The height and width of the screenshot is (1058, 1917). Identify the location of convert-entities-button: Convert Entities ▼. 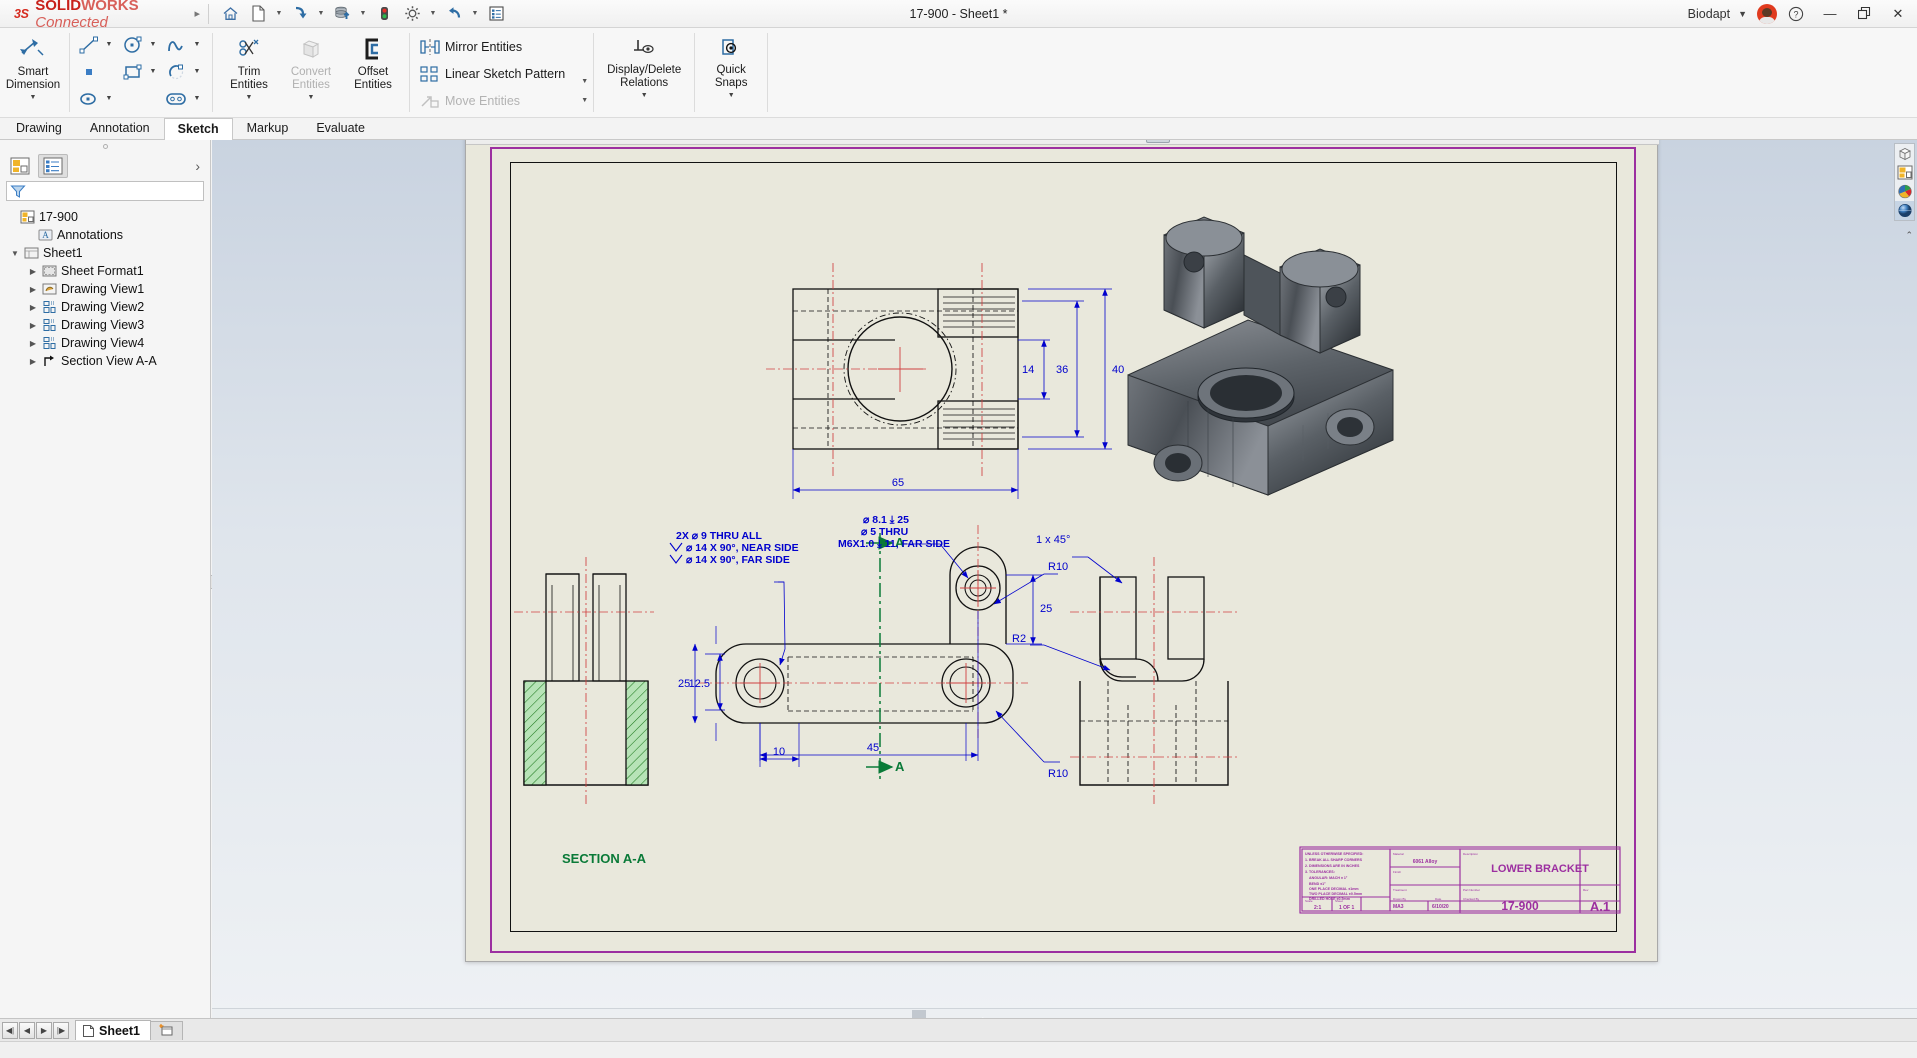
(311, 66).